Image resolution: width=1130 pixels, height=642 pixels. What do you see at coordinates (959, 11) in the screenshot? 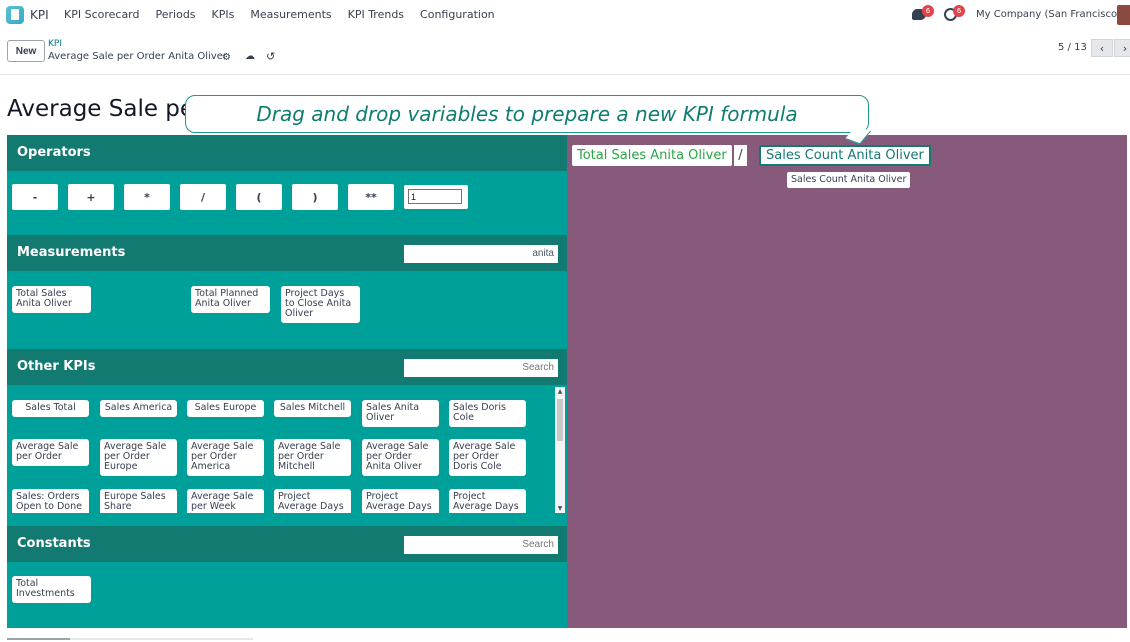
I see `activities-badge: 6` at bounding box center [959, 11].